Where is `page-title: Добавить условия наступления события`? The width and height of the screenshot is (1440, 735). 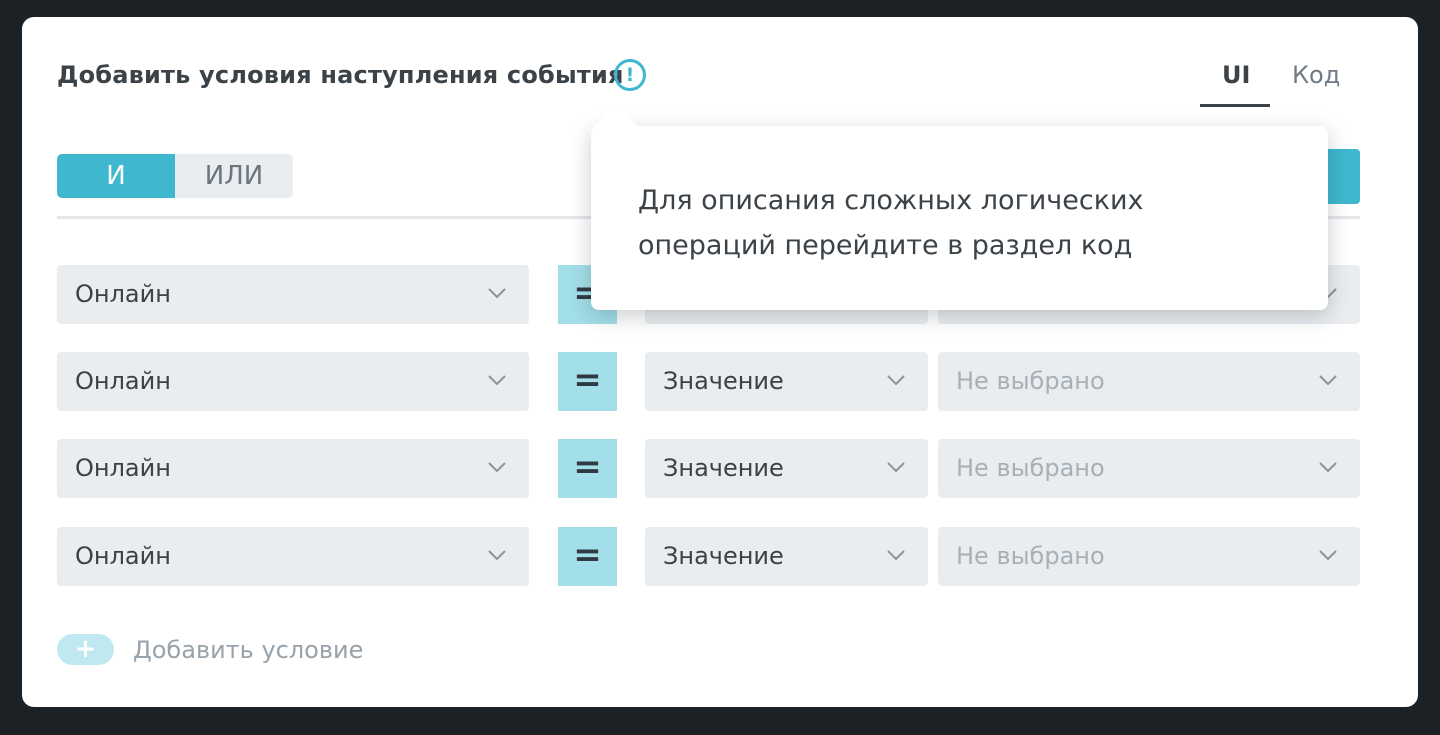 page-title: Добавить условия наступления события is located at coordinates (340, 75).